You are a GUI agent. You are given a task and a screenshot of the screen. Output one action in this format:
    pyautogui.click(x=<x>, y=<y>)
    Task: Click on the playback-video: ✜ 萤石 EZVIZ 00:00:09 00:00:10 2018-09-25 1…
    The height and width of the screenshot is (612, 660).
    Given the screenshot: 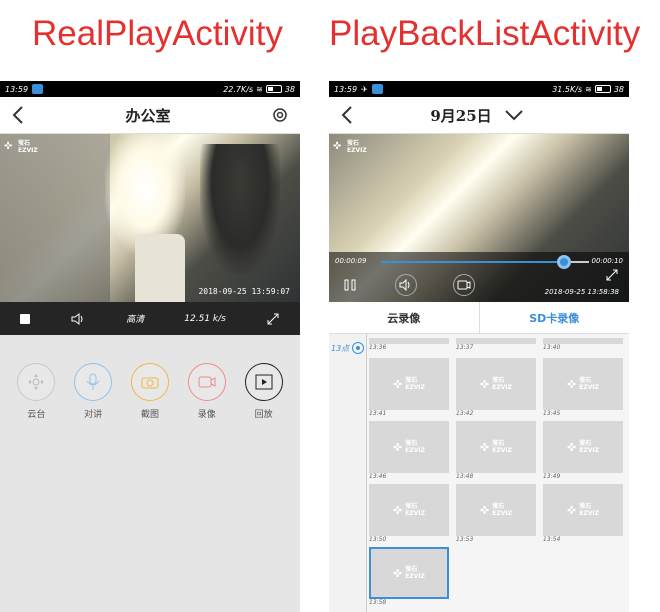 What is the action you would take?
    pyautogui.click(x=479, y=218)
    